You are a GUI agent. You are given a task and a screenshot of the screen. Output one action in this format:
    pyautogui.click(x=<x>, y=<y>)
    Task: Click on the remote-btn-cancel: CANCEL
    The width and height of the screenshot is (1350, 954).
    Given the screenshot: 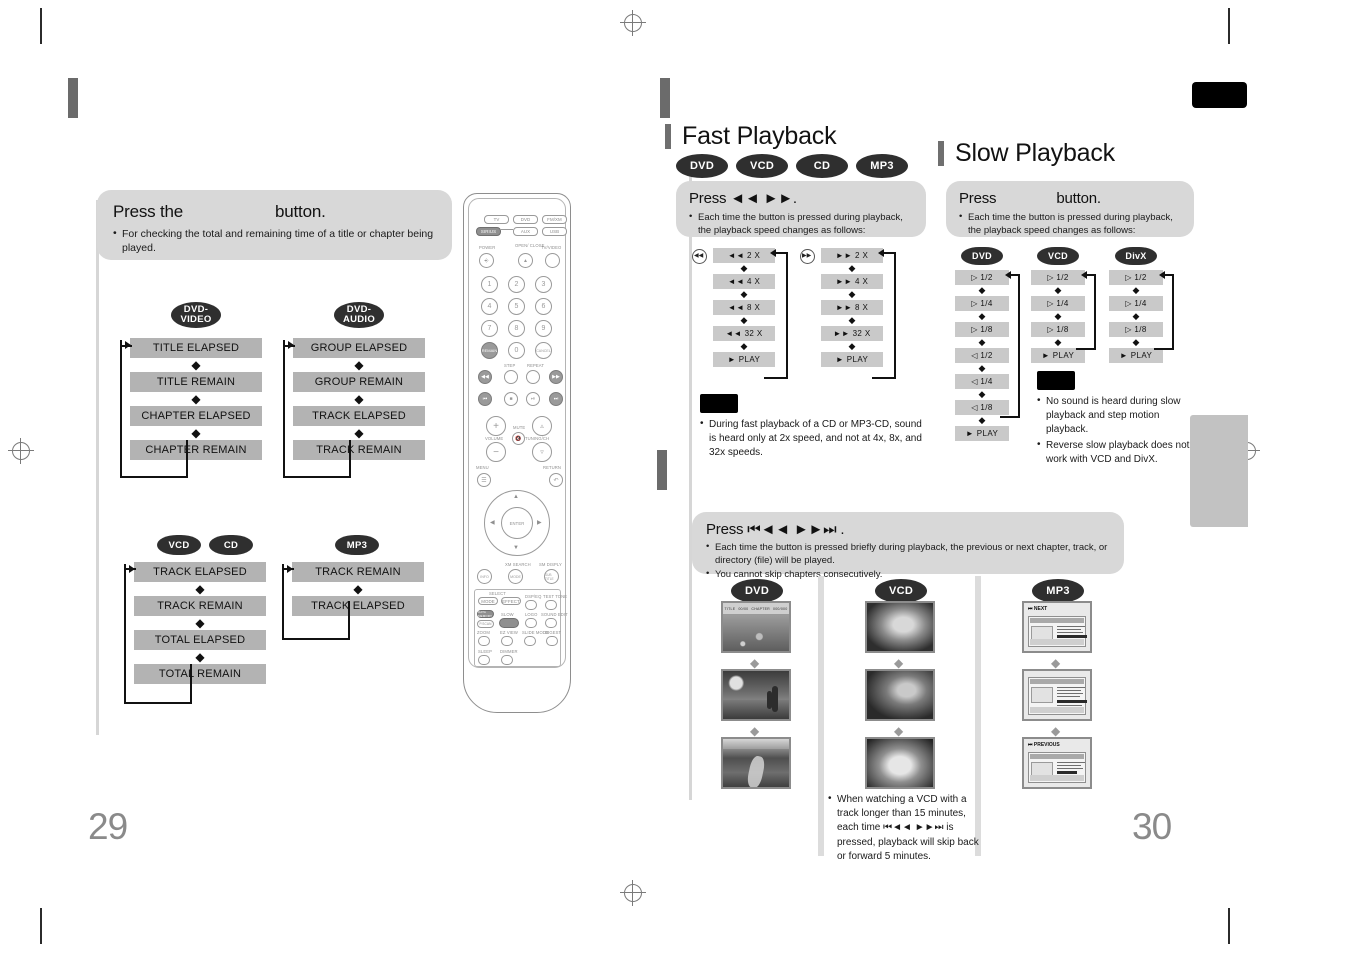 What is the action you would take?
    pyautogui.click(x=543, y=350)
    